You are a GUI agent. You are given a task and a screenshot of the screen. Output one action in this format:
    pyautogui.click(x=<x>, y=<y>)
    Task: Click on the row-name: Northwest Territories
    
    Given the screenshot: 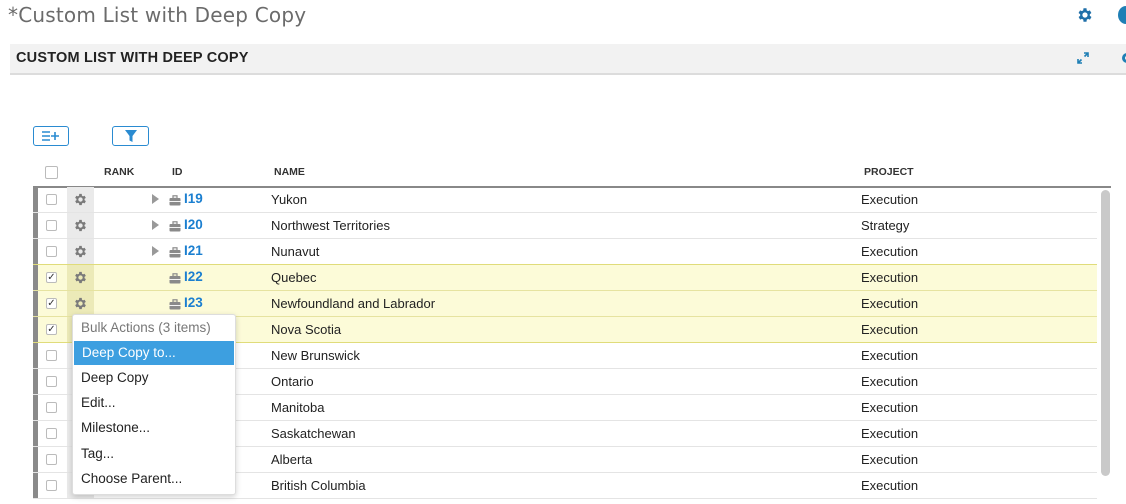 What is the action you would take?
    pyautogui.click(x=330, y=225)
    